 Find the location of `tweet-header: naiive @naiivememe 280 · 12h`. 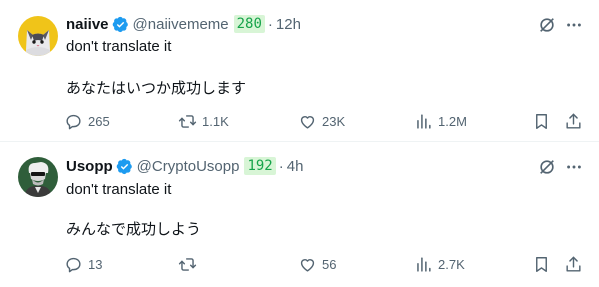

tweet-header: naiive @naiivememe 280 · 12h is located at coordinates (183, 24).